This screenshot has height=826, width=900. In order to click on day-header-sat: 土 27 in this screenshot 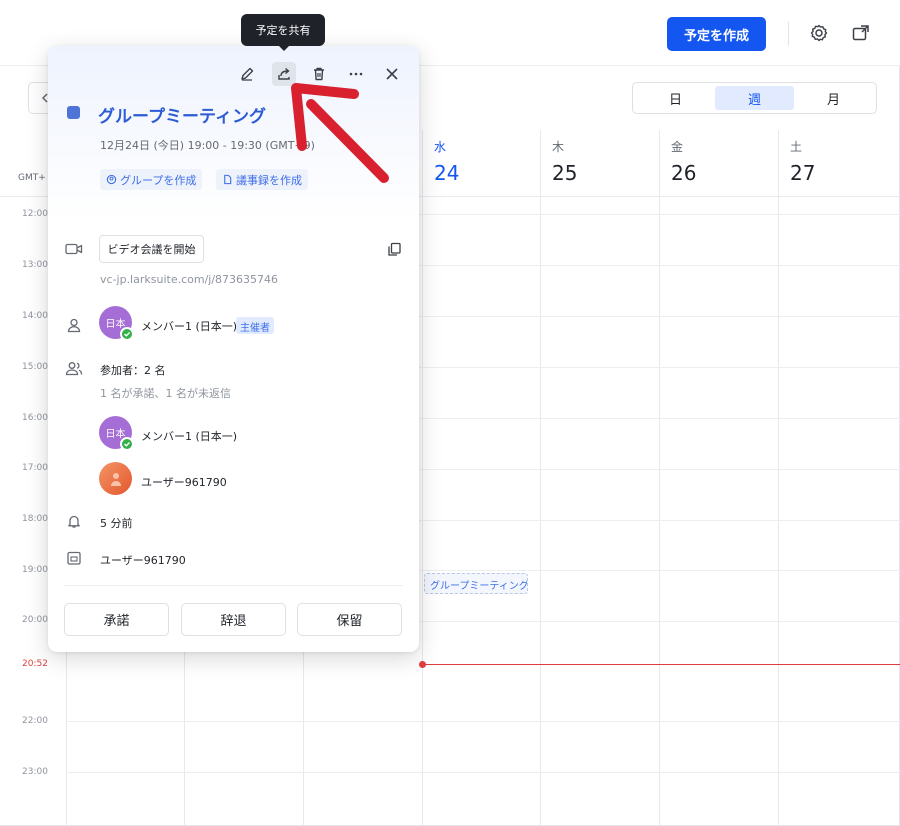, I will do `click(837, 163)`.